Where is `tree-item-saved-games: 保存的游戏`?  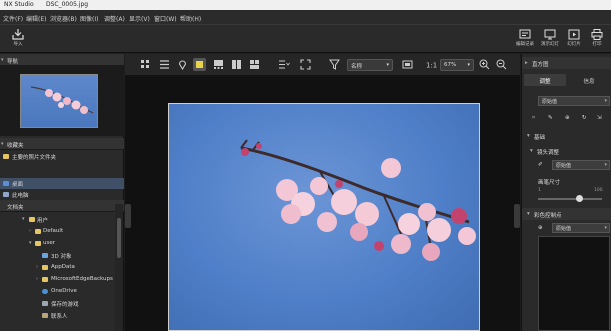
tree-item-saved-games: 保存的游戏 is located at coordinates (62, 303).